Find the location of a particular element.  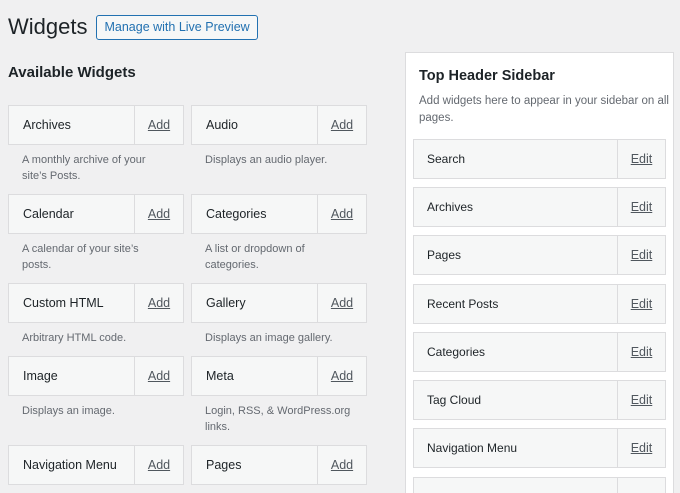

widget-description: Displays an image. is located at coordinates (68, 411).